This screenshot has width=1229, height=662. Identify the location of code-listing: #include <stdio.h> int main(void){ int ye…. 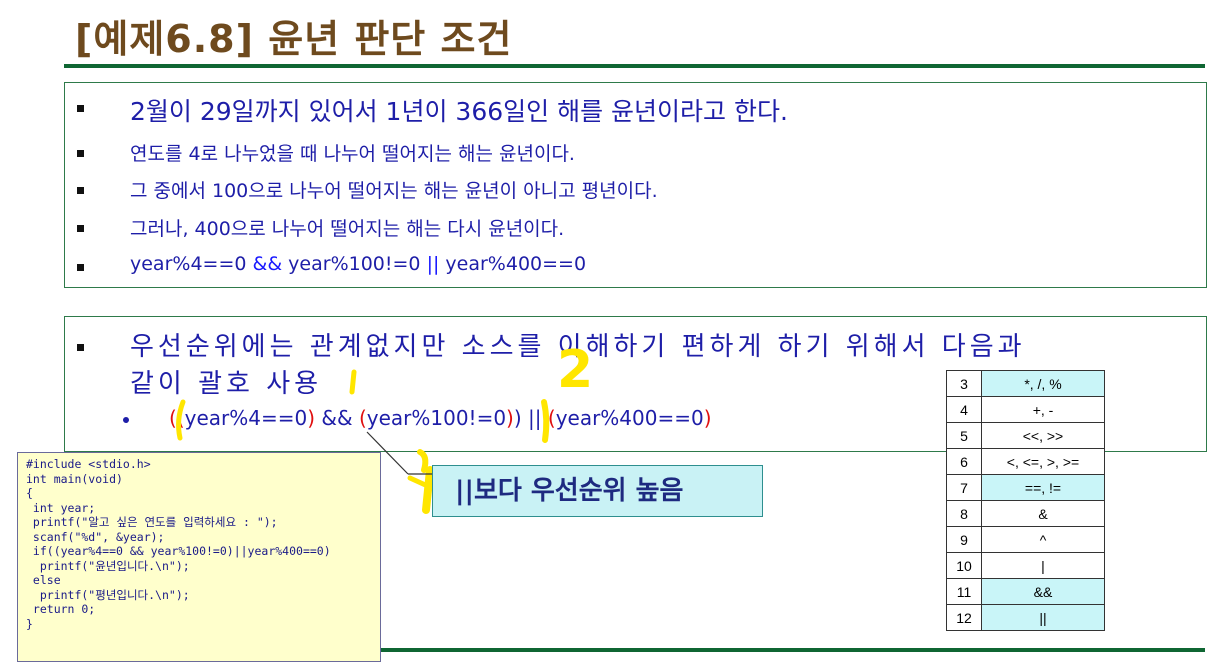
(199, 557).